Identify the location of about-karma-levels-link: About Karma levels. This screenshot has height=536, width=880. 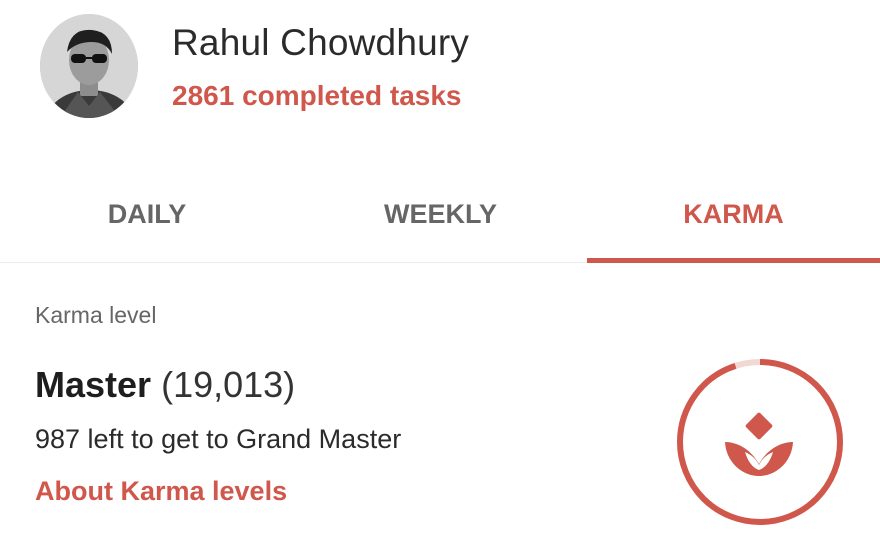
(161, 491).